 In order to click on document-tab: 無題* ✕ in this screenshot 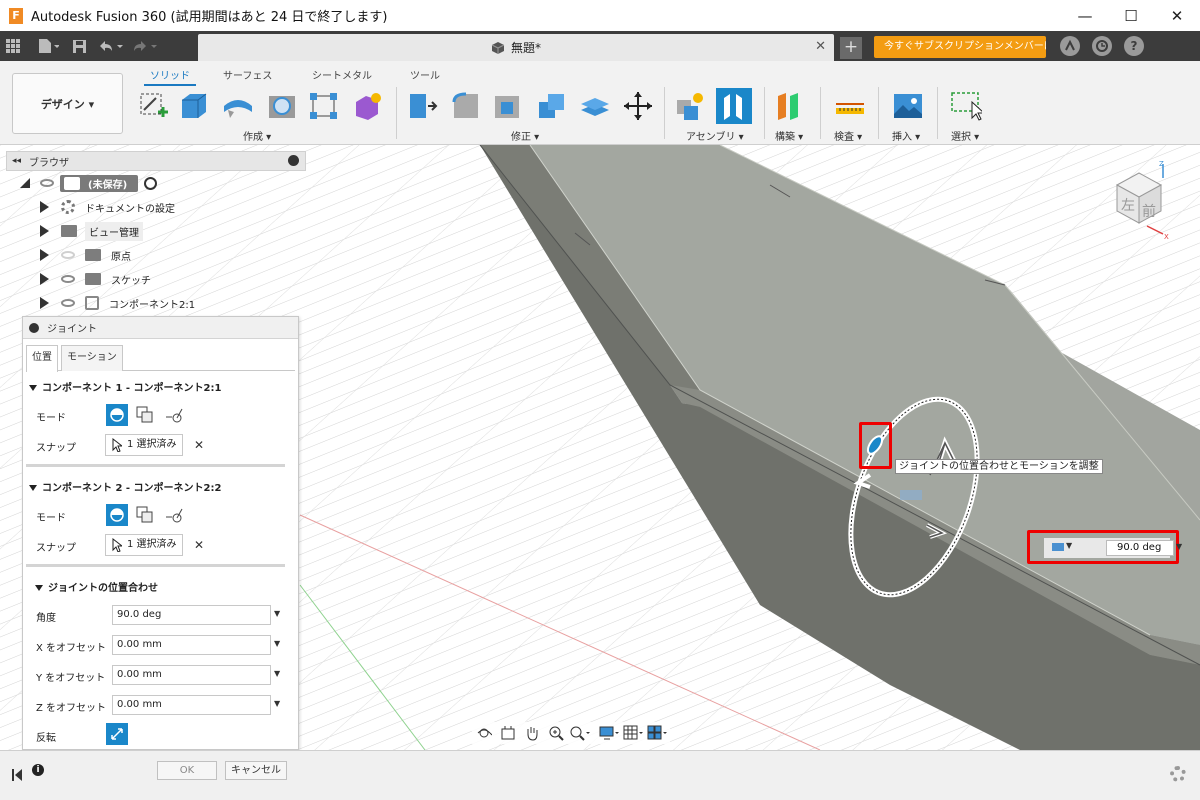, I will do `click(516, 47)`.